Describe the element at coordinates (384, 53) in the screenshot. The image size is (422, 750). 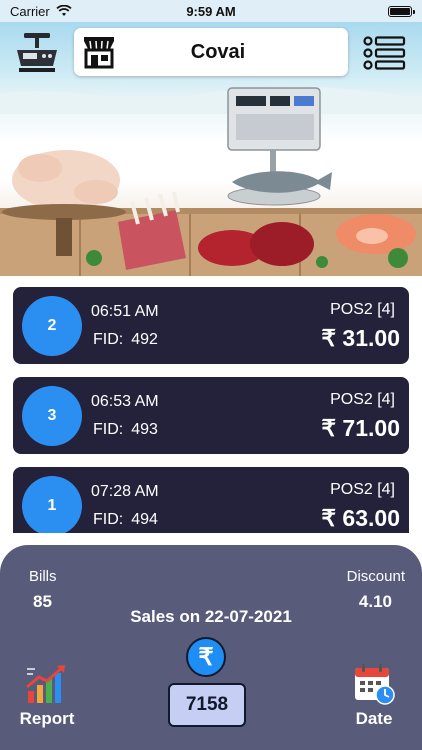
I see `list-menu-icon` at that location.